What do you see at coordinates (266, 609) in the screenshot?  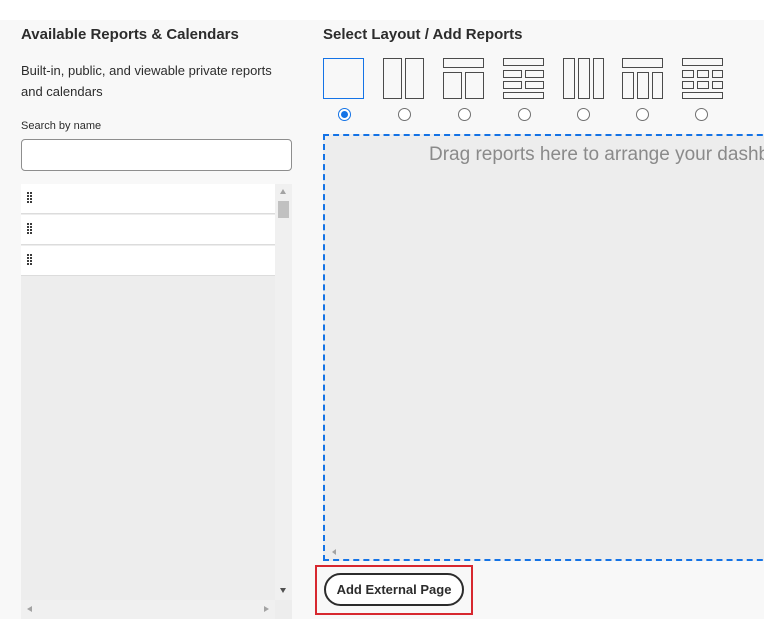 I see `scroll-right-arrow-icon` at bounding box center [266, 609].